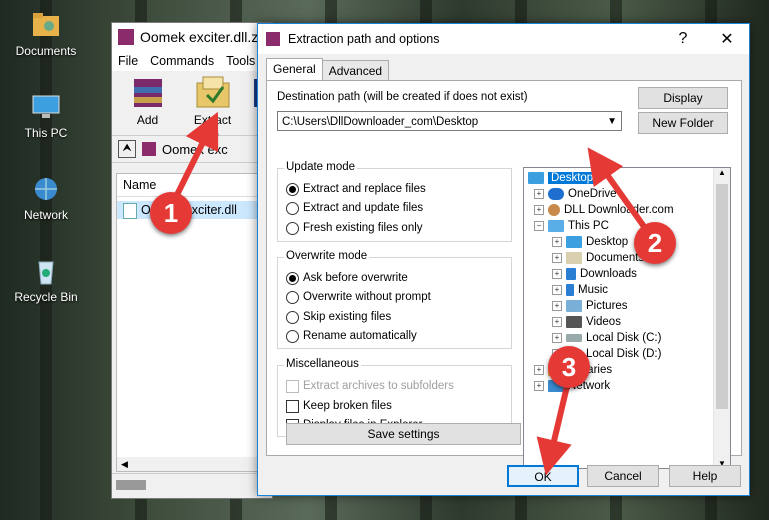 This screenshot has width=769, height=520. What do you see at coordinates (212, 127) in the screenshot?
I see `extract-to-label: Extract To` at bounding box center [212, 127].